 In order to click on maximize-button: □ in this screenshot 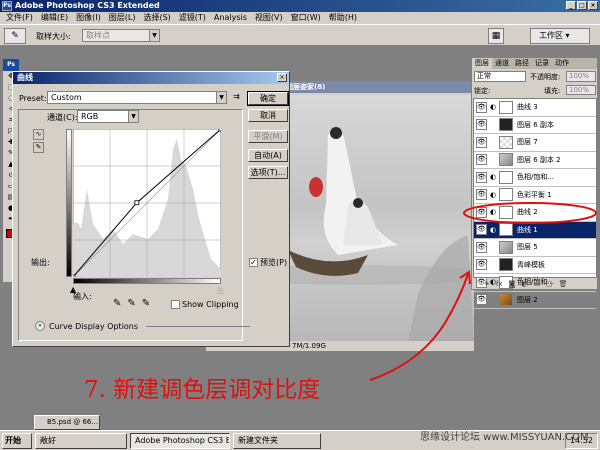, I will do `click(582, 5)`.